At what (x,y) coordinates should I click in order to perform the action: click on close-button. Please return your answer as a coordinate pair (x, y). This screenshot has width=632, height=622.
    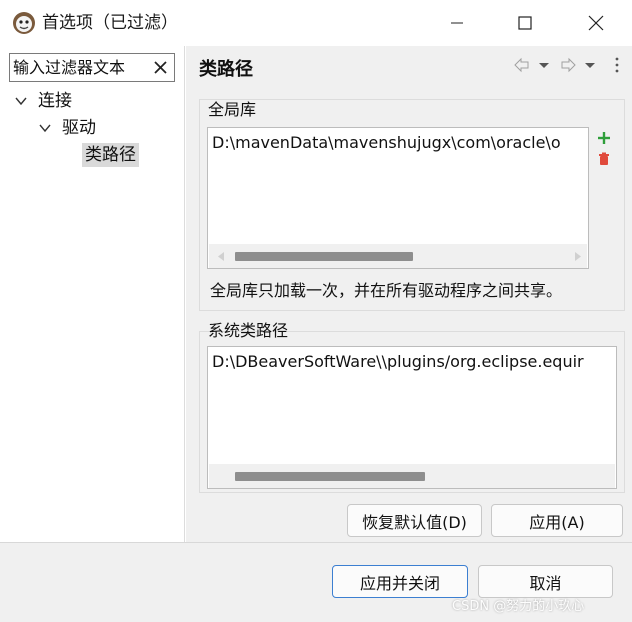
    Looking at the image, I should click on (596, 23).